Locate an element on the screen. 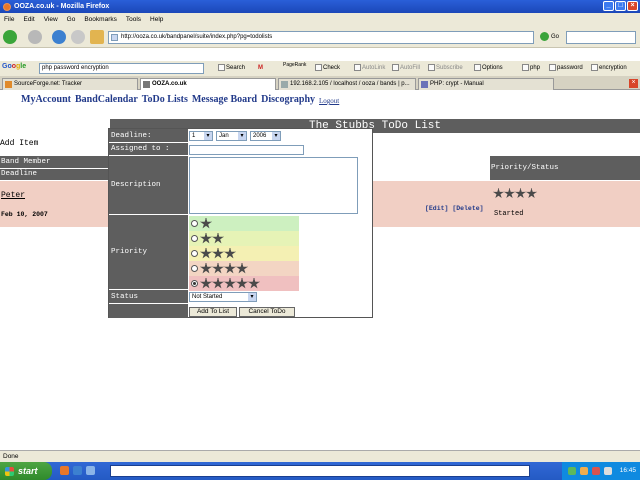  nav-todo-lists: ToDo Lists is located at coordinates (165, 99).